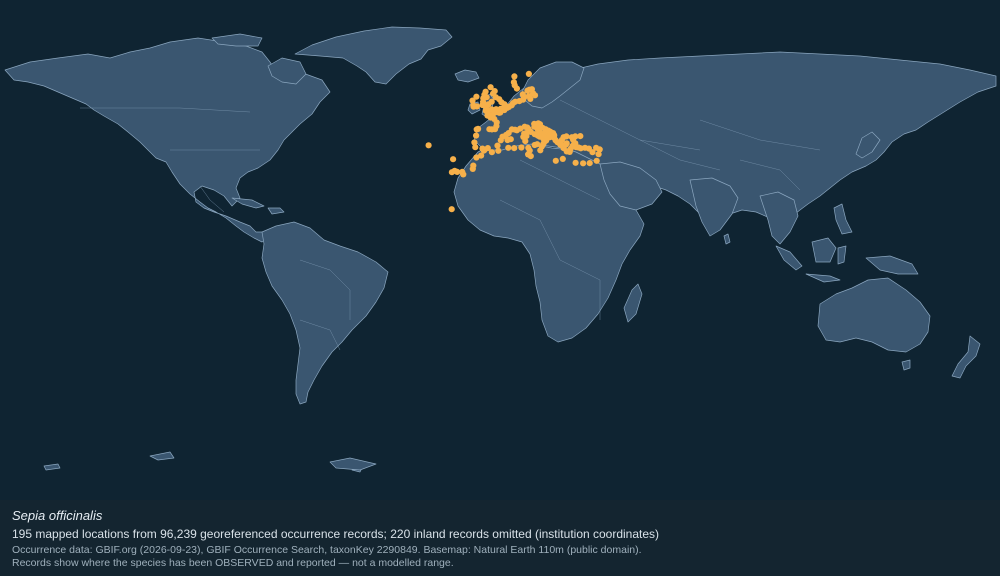 This screenshot has height=576, width=1000. I want to click on species-name: Sepia officinalis, so click(57, 515).